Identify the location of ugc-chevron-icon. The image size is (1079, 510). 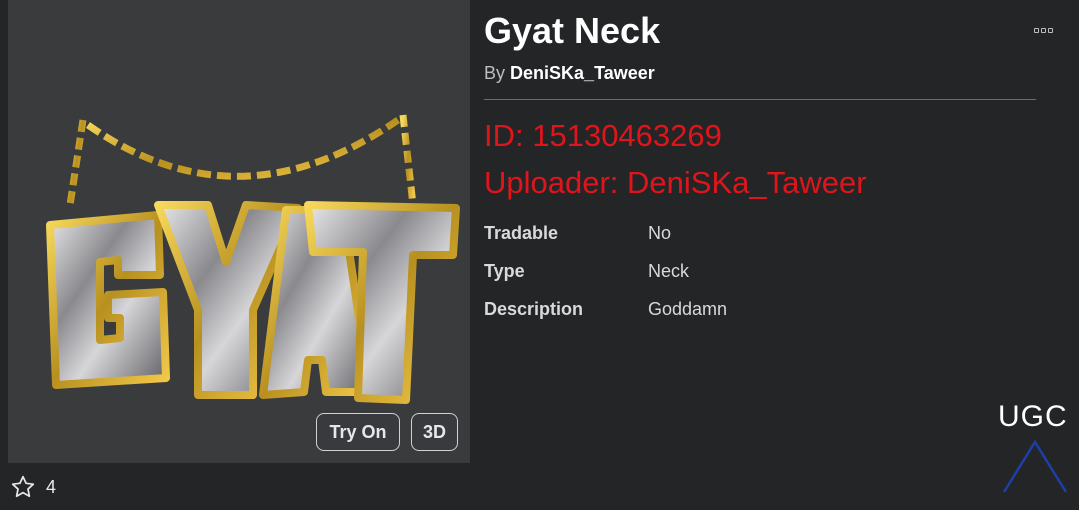
(1035, 466).